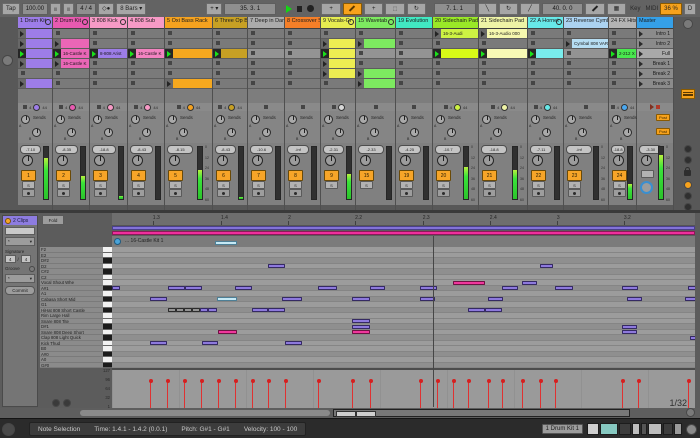 Image resolution: width=700 pixels, height=438 pixels. What do you see at coordinates (230, 23) in the screenshot?
I see `track-header-6: 6 Three Op Ba` at bounding box center [230, 23].